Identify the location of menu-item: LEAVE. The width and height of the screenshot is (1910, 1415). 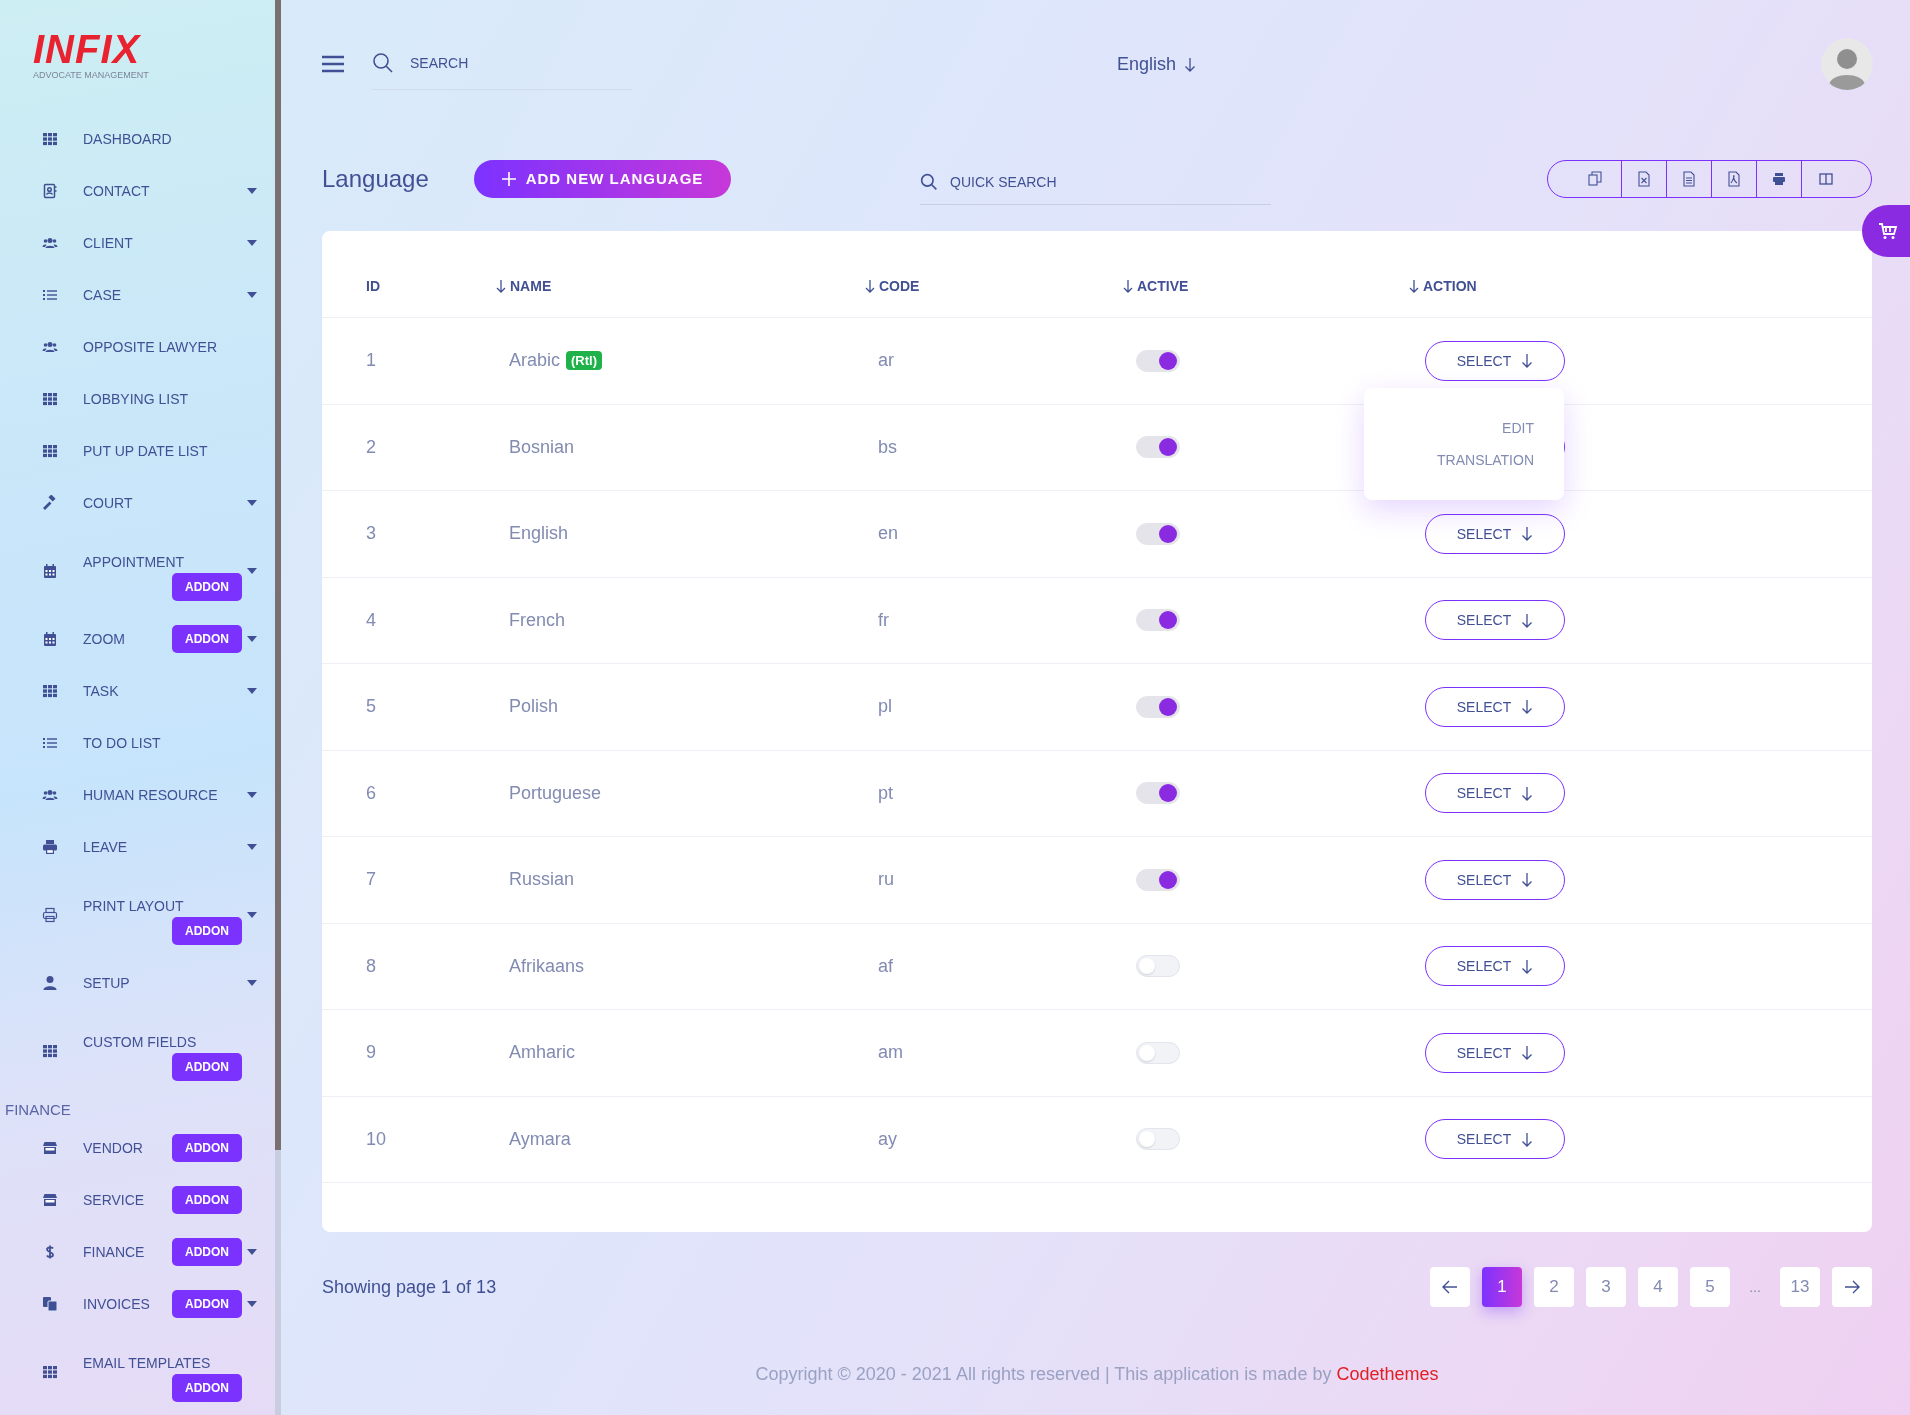
(105, 847).